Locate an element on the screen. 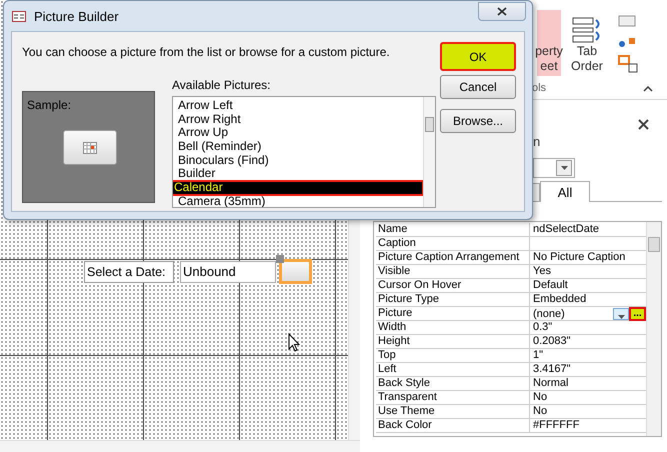 This screenshot has height=452, width=667. property-name: Top is located at coordinates (453, 355).